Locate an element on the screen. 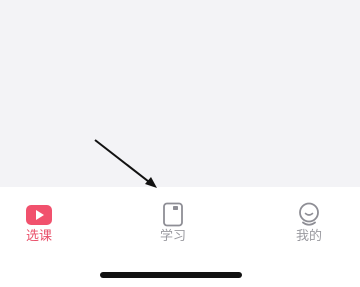  tab-label-mine: 我的 is located at coordinates (308, 236).